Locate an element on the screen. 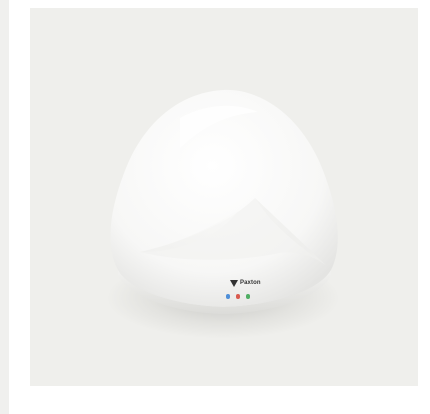 This screenshot has width=430, height=414. brand-logo: Paxton is located at coordinates (245, 283).